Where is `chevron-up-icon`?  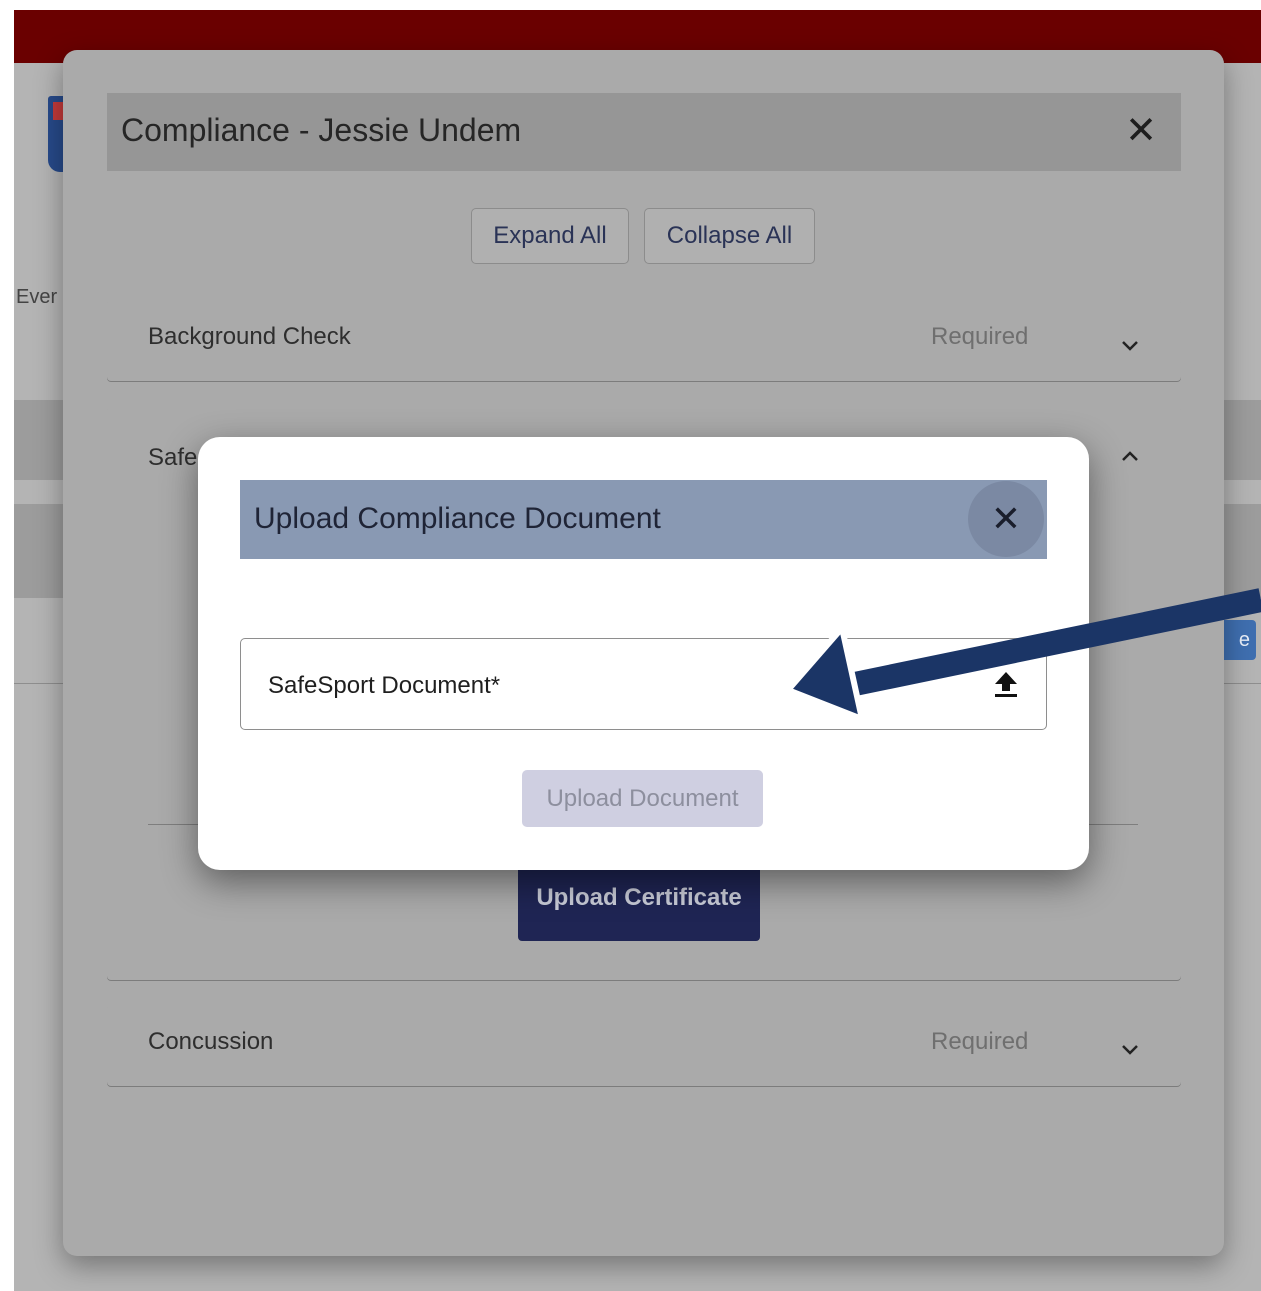 chevron-up-icon is located at coordinates (1130, 457).